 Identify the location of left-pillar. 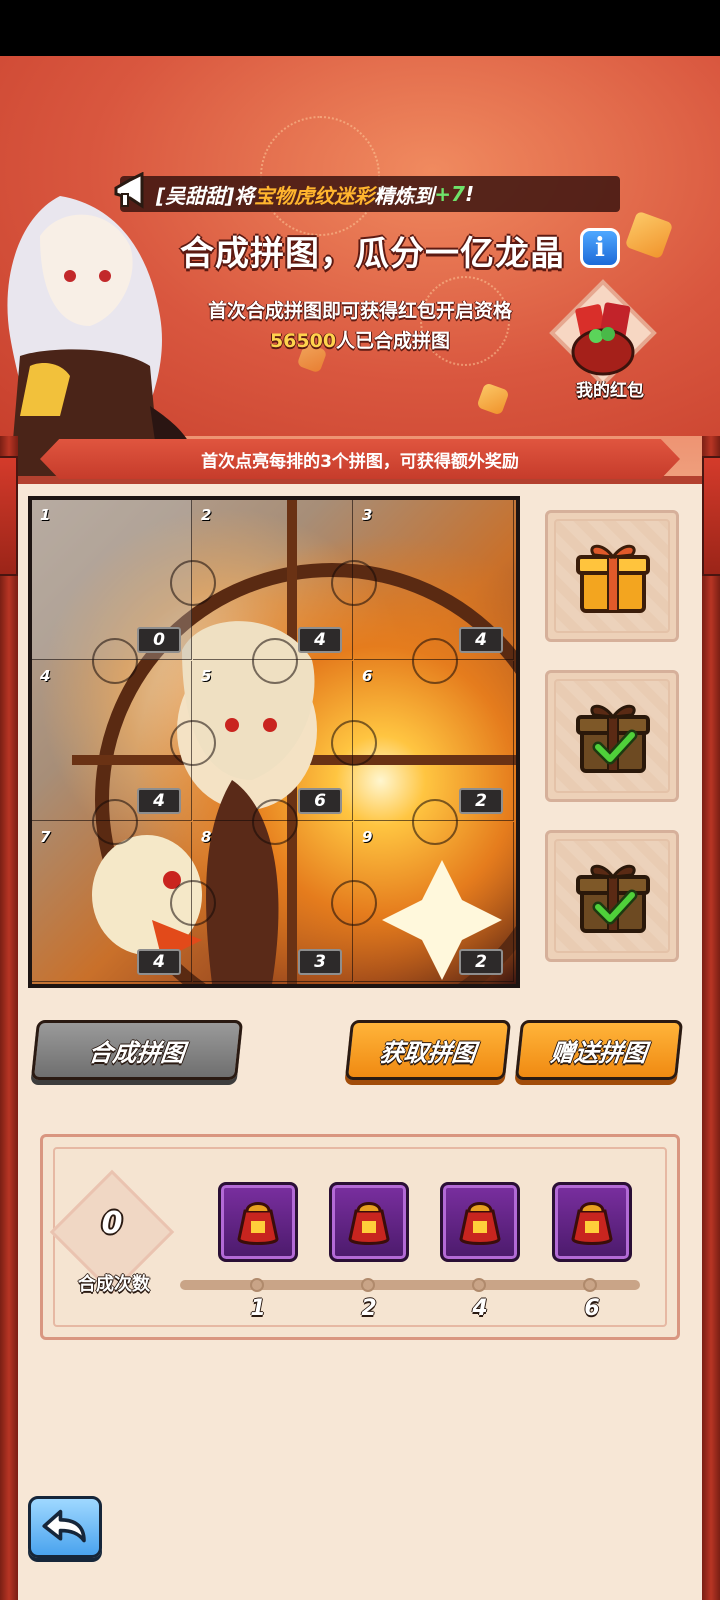
(9, 1018).